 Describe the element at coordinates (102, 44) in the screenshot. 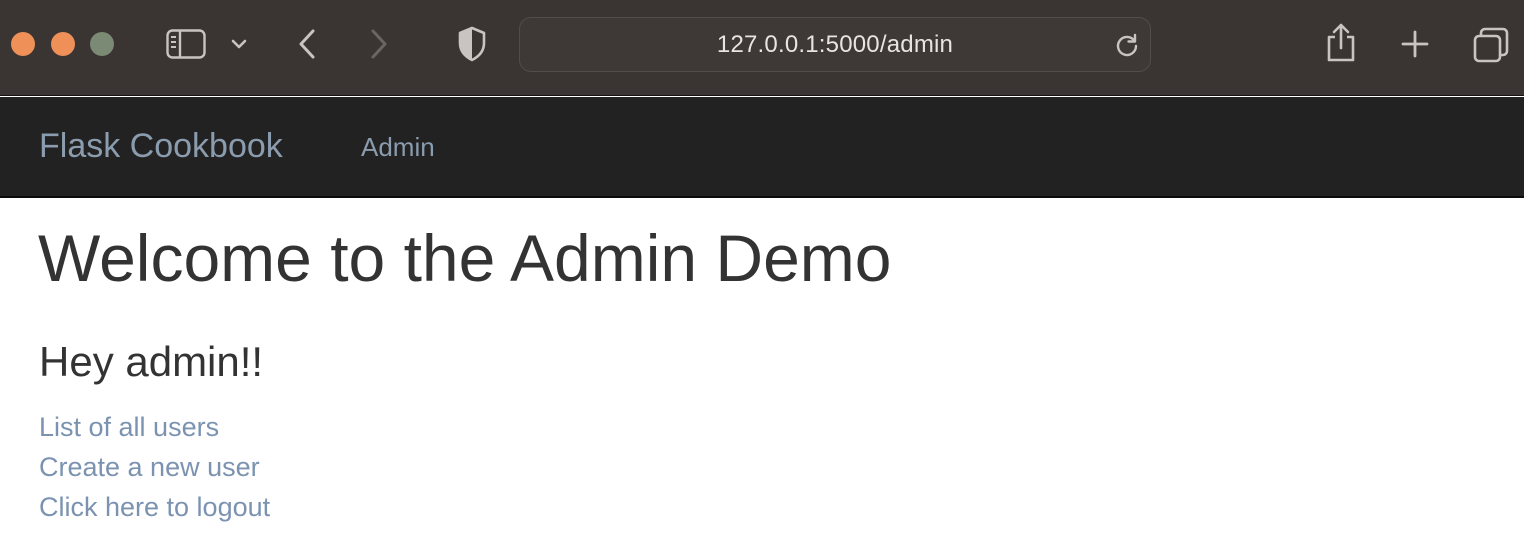

I see `window-maximize-button` at that location.